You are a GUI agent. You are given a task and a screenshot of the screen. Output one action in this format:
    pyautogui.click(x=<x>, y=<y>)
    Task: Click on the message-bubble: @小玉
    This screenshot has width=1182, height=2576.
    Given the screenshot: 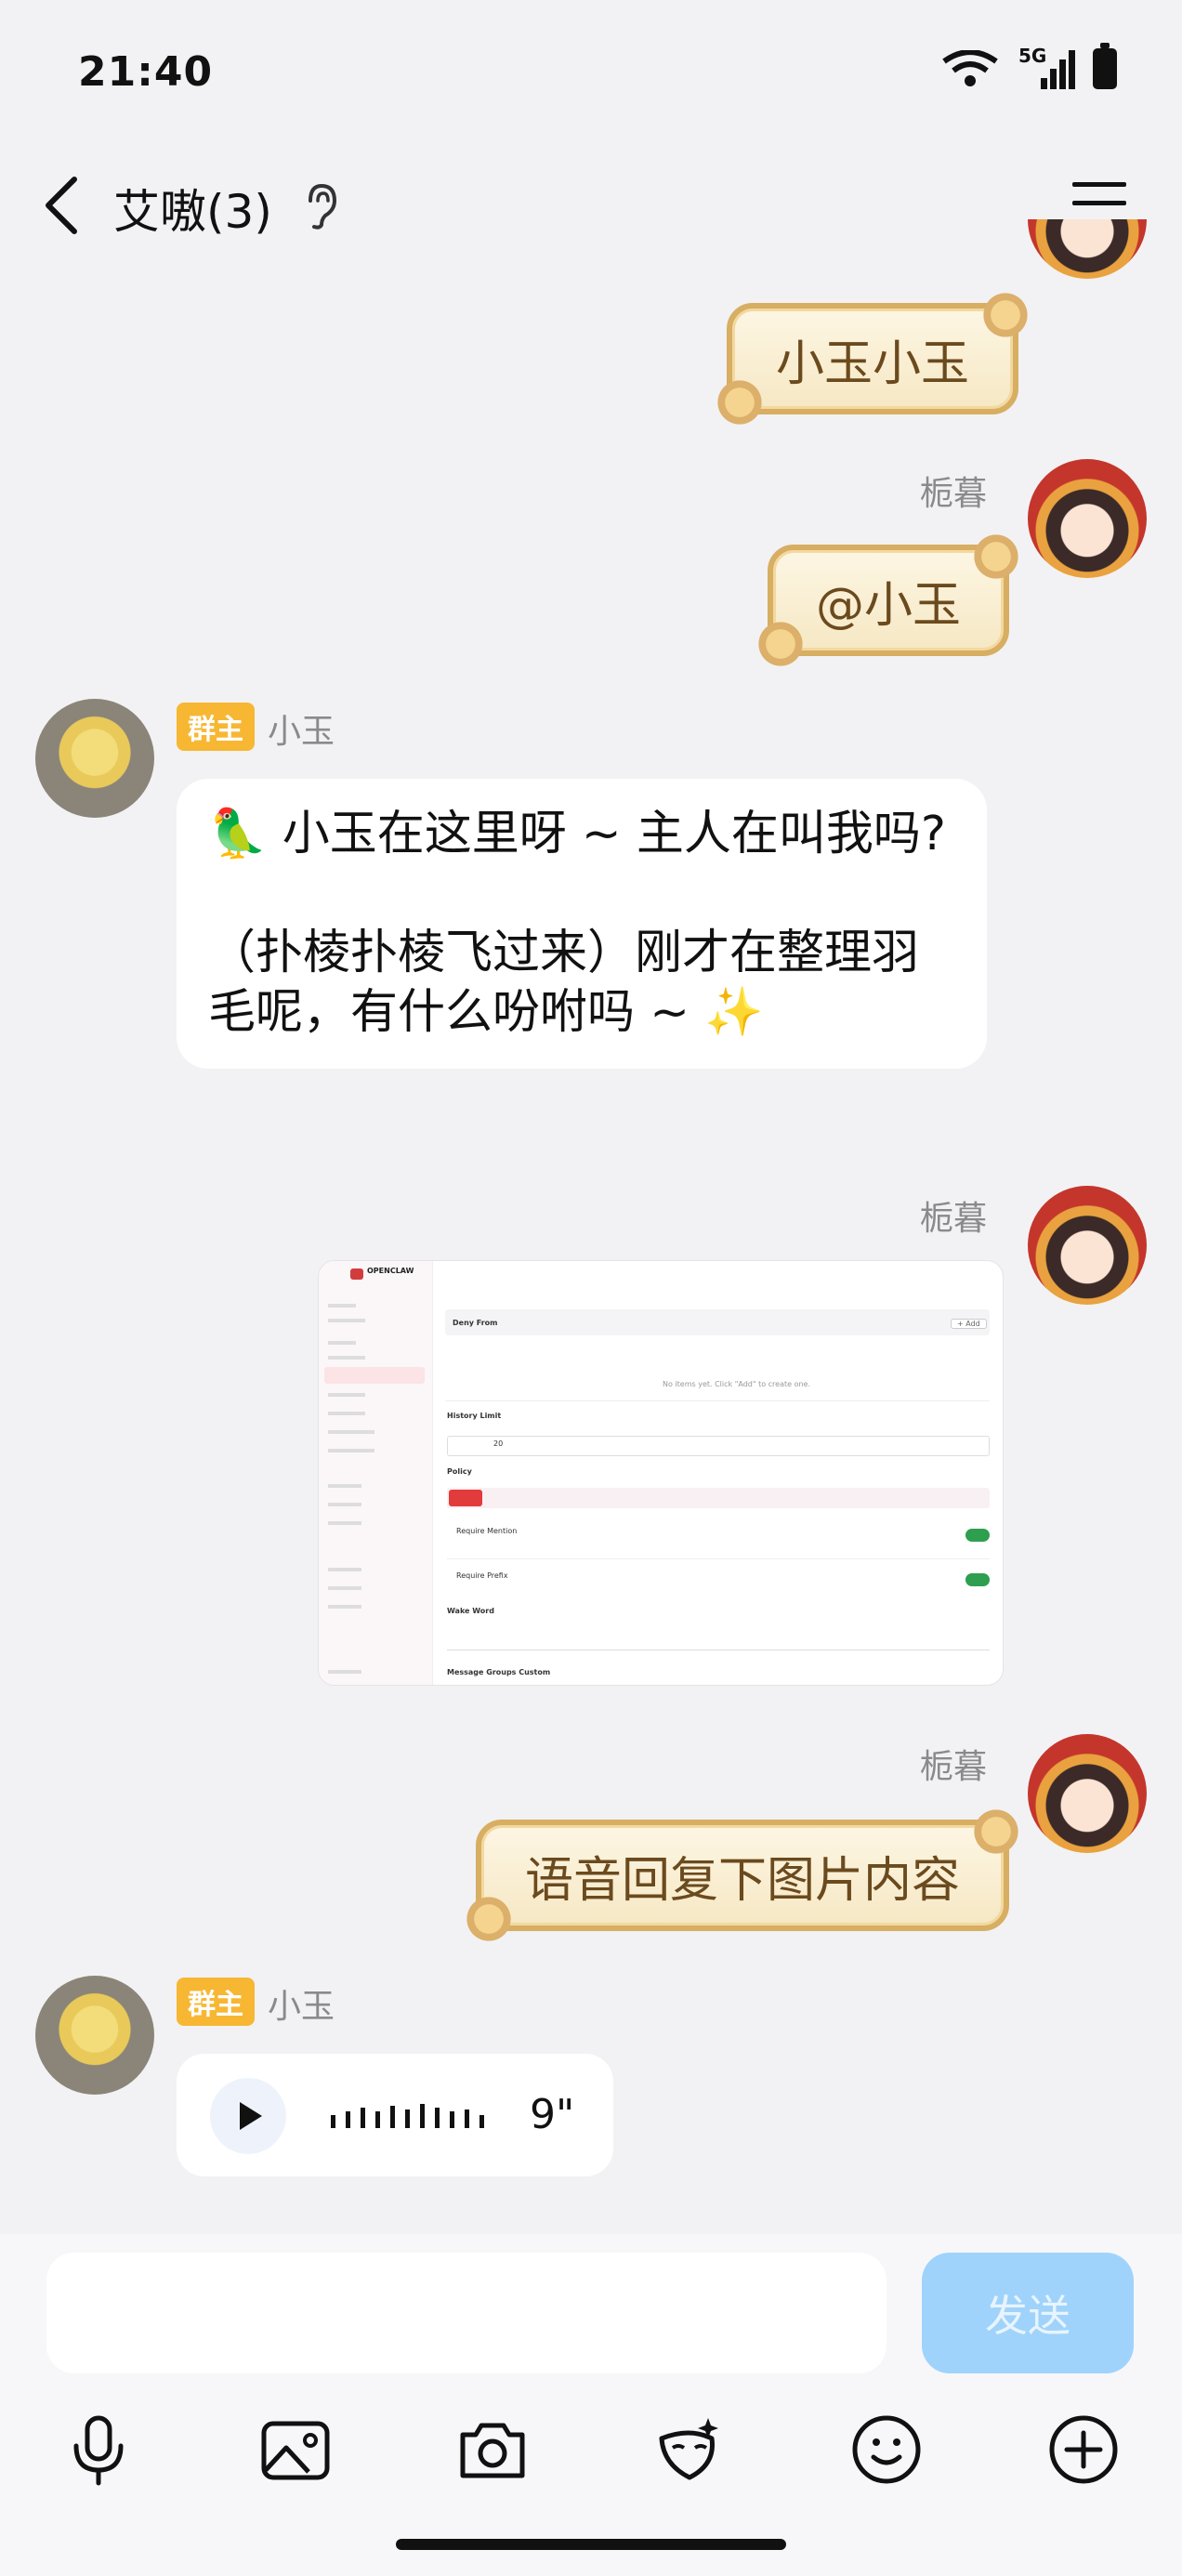 What is the action you would take?
    pyautogui.click(x=888, y=600)
    